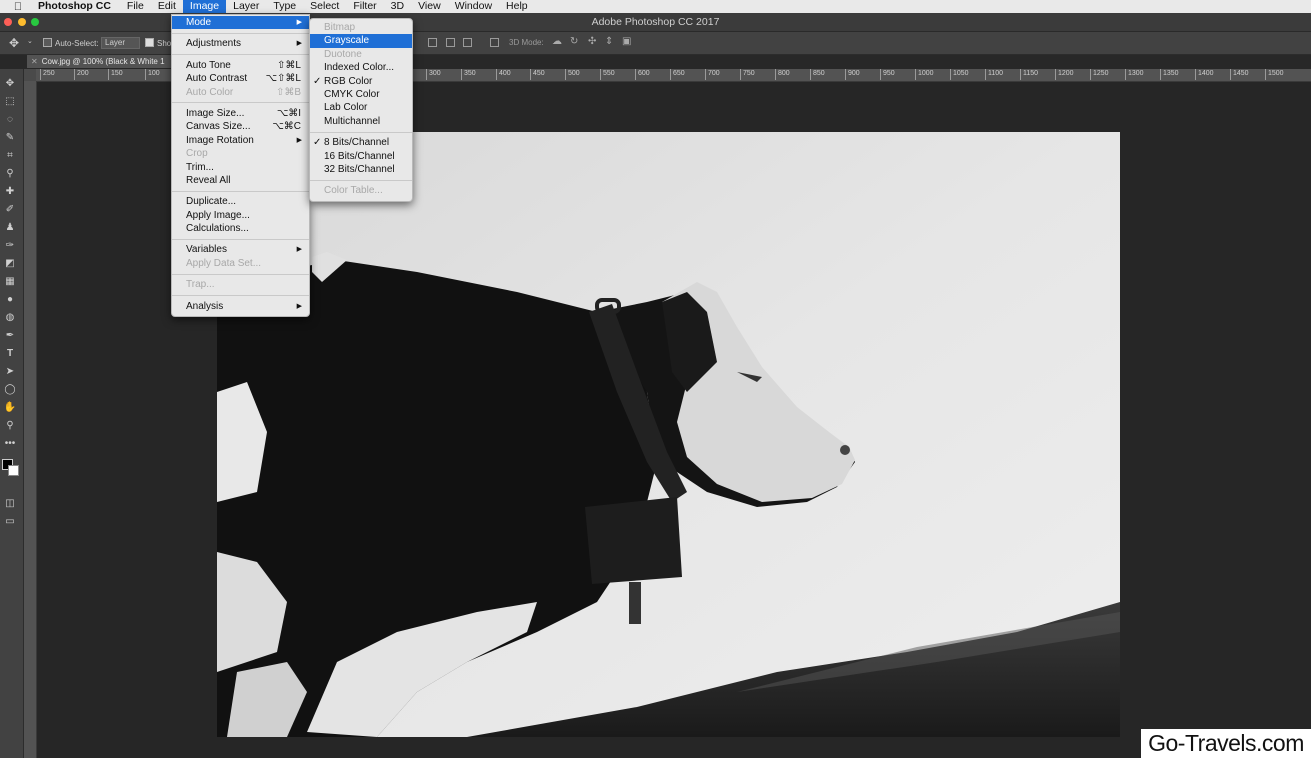  I want to click on submenu-arrow-icon: ▶, so click(299, 306).